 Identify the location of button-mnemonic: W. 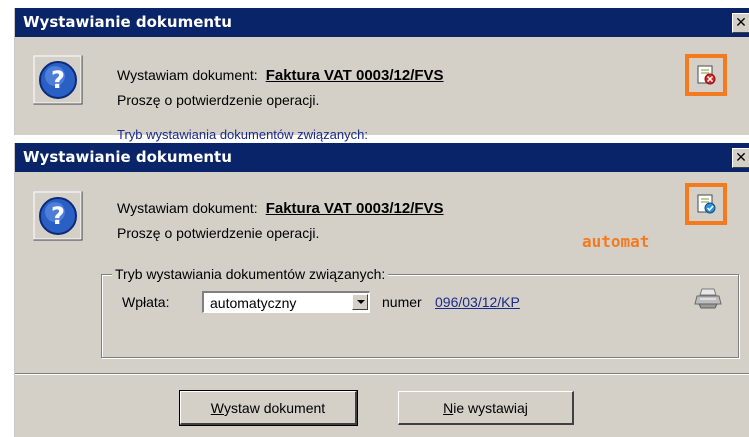
(217, 407).